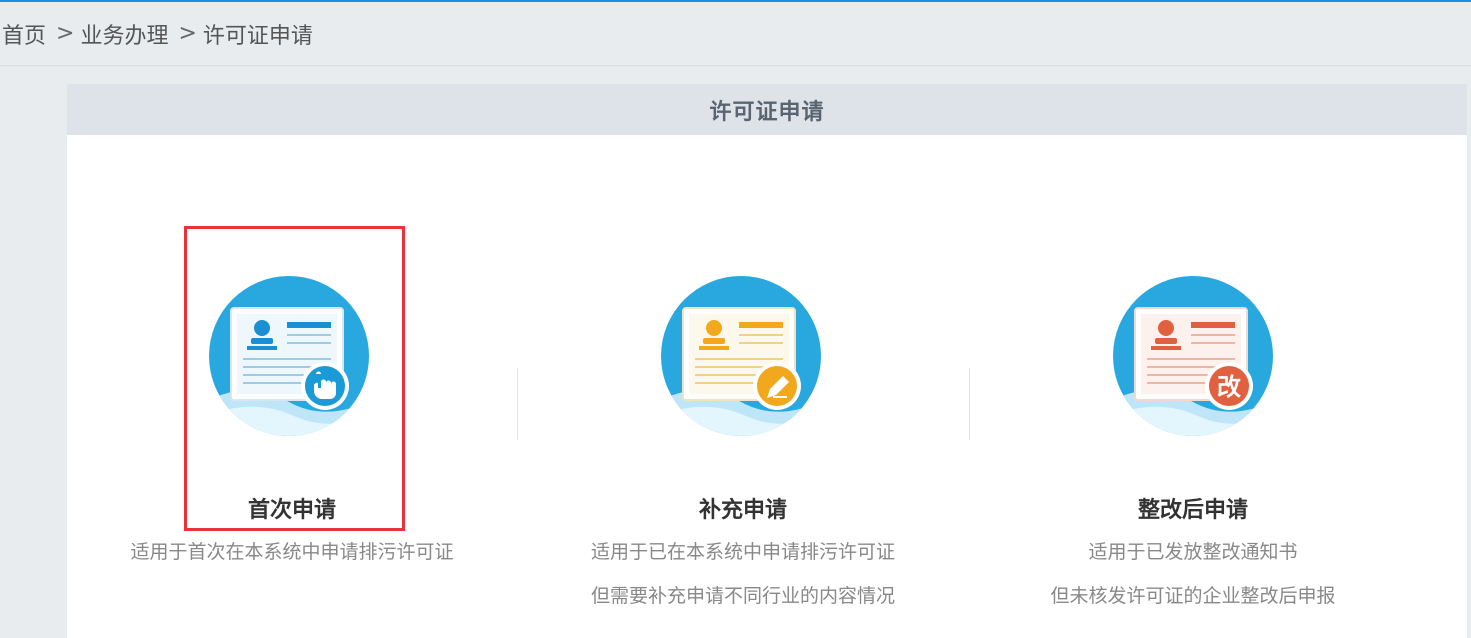  I want to click on first-application-icon, so click(290, 356).